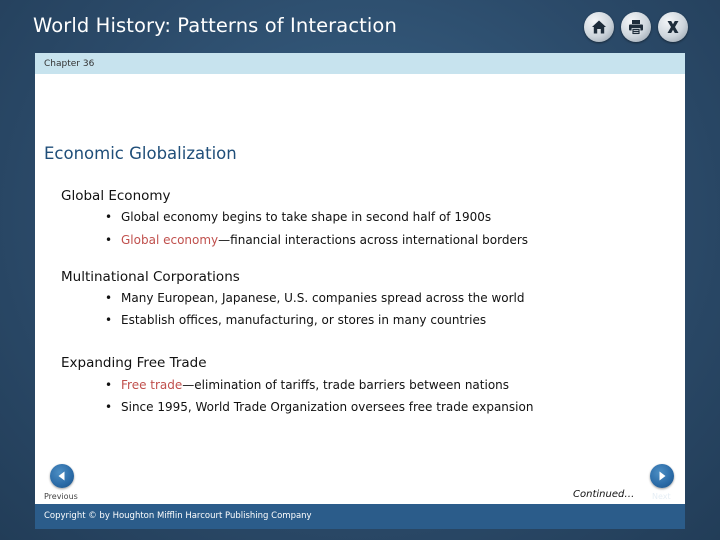 Image resolution: width=720 pixels, height=540 pixels. I want to click on chapter-label: Chapter 36, so click(69, 64).